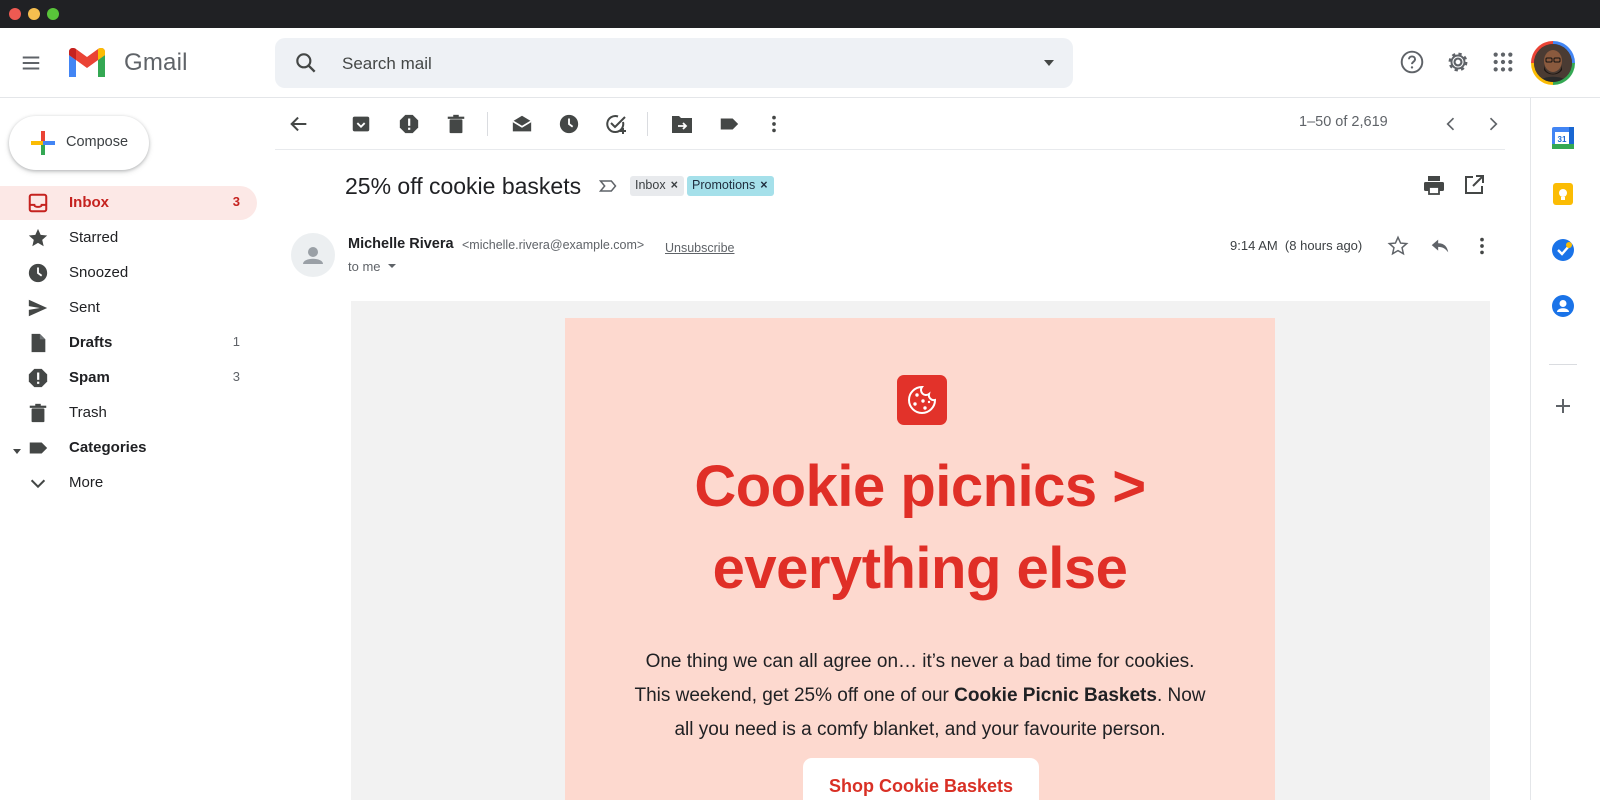 The height and width of the screenshot is (800, 1600). Describe the element at coordinates (1493, 124) in the screenshot. I see `chevron-right-icon` at that location.